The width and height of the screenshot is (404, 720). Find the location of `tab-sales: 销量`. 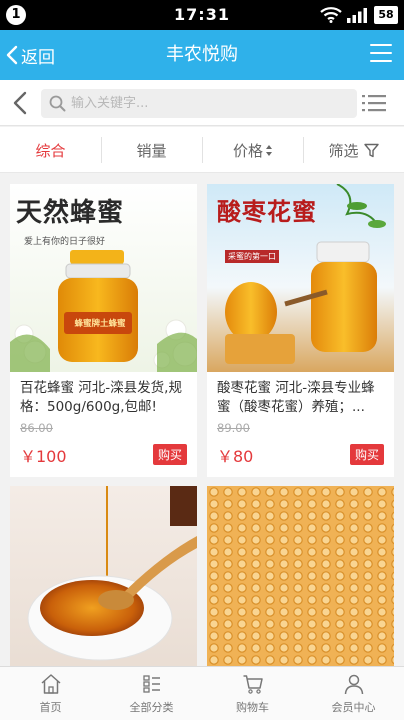

tab-sales: 销量 is located at coordinates (151, 150).